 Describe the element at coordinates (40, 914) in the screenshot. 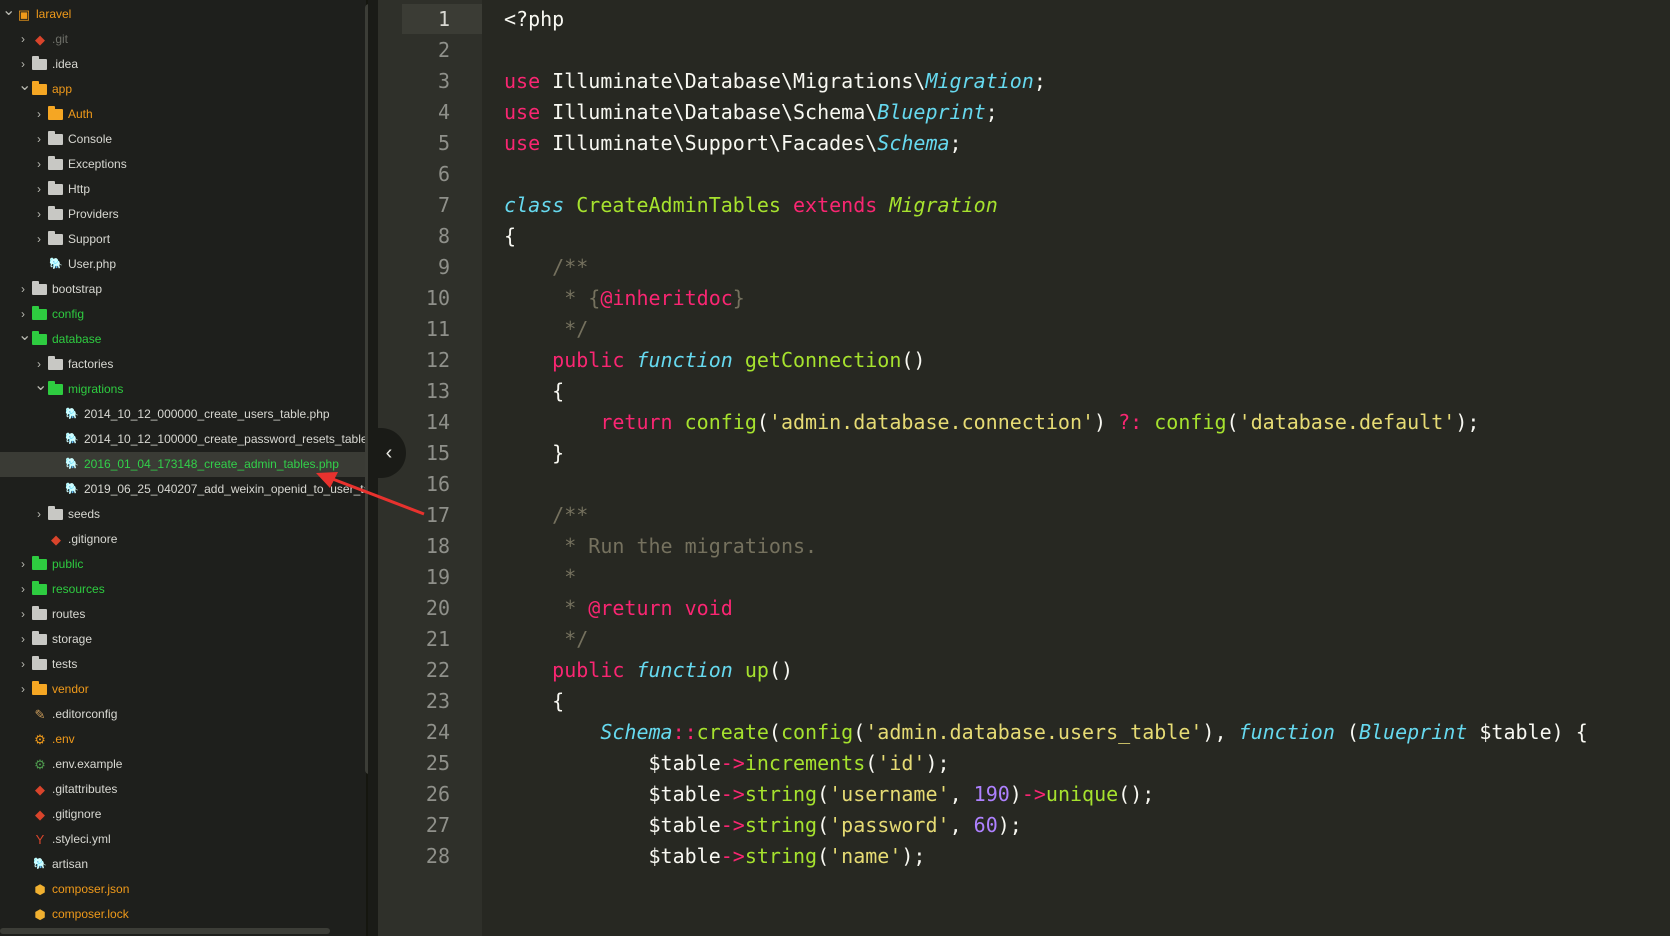

I see `composer-icon: ⬢` at that location.